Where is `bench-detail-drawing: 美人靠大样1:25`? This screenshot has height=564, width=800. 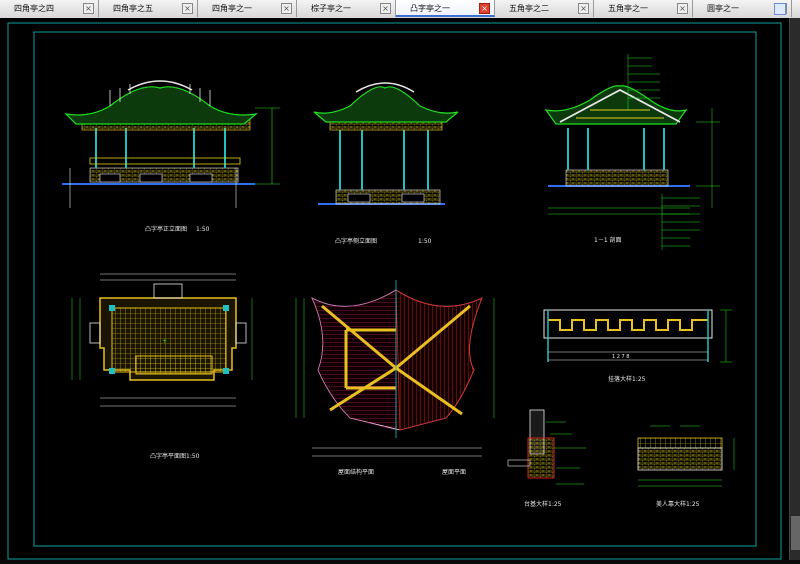 bench-detail-drawing: 美人靠大样1:25 is located at coordinates (686, 466).